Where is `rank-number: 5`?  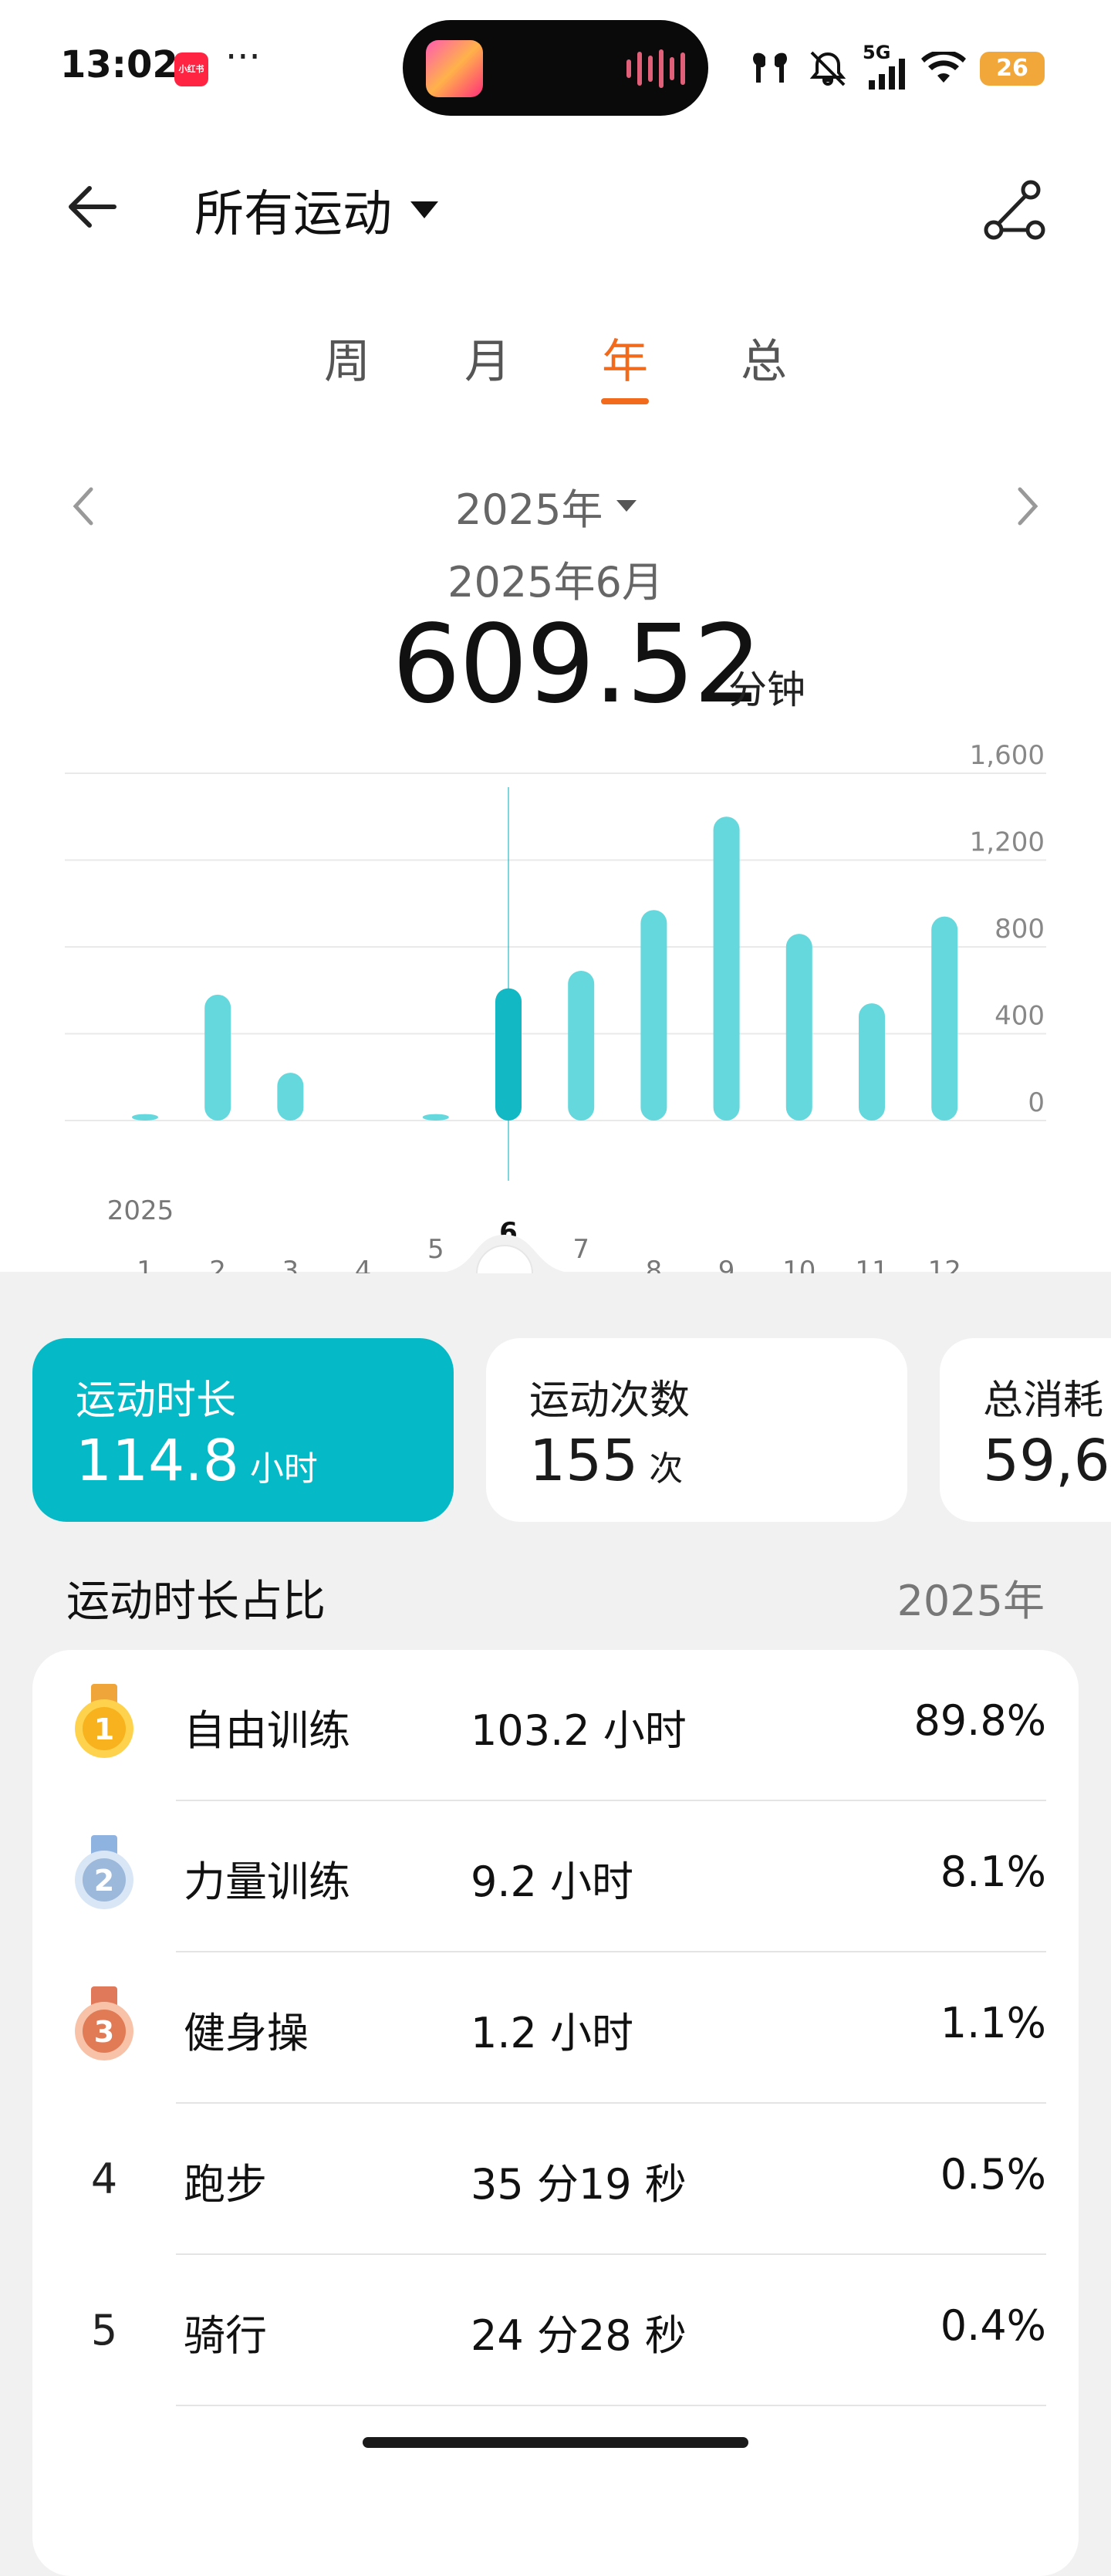 rank-number: 5 is located at coordinates (104, 2330).